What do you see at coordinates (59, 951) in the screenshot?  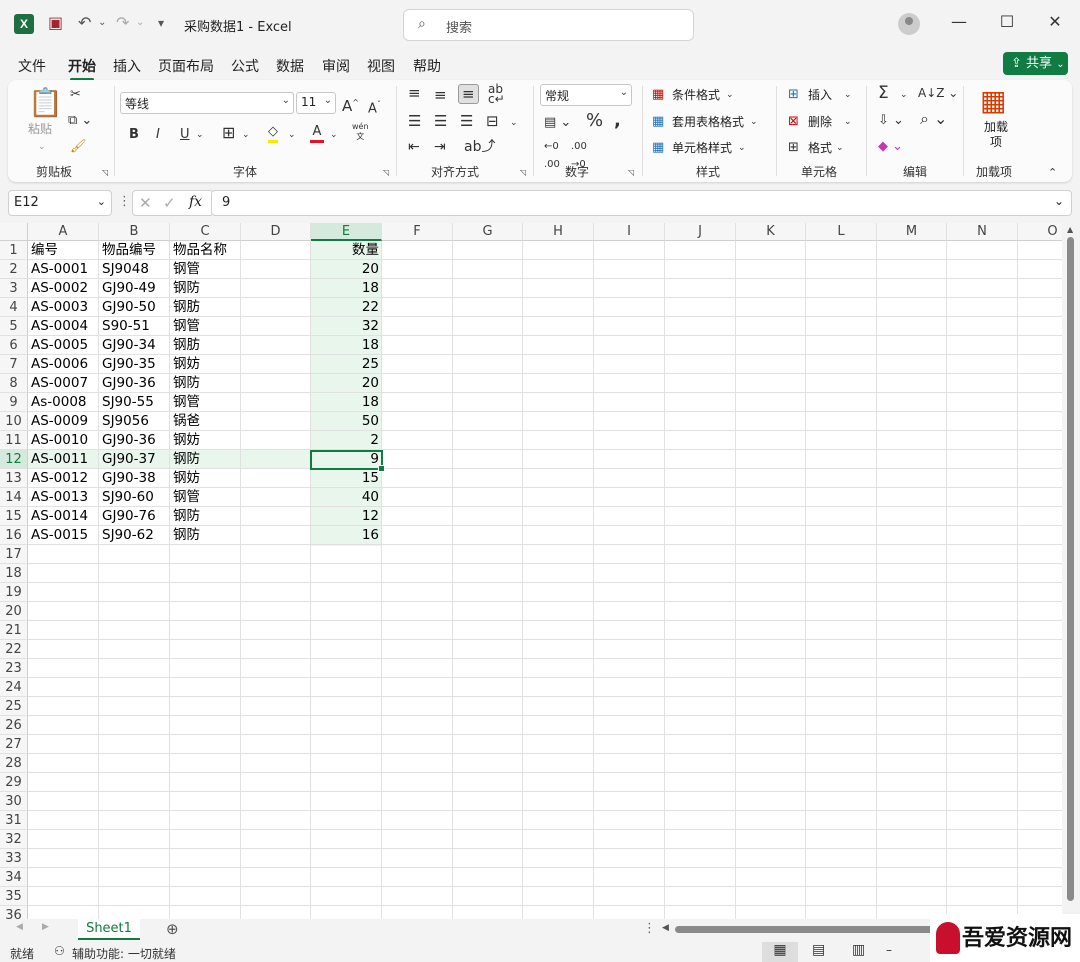 I see `accessibility-icon: ⚇` at bounding box center [59, 951].